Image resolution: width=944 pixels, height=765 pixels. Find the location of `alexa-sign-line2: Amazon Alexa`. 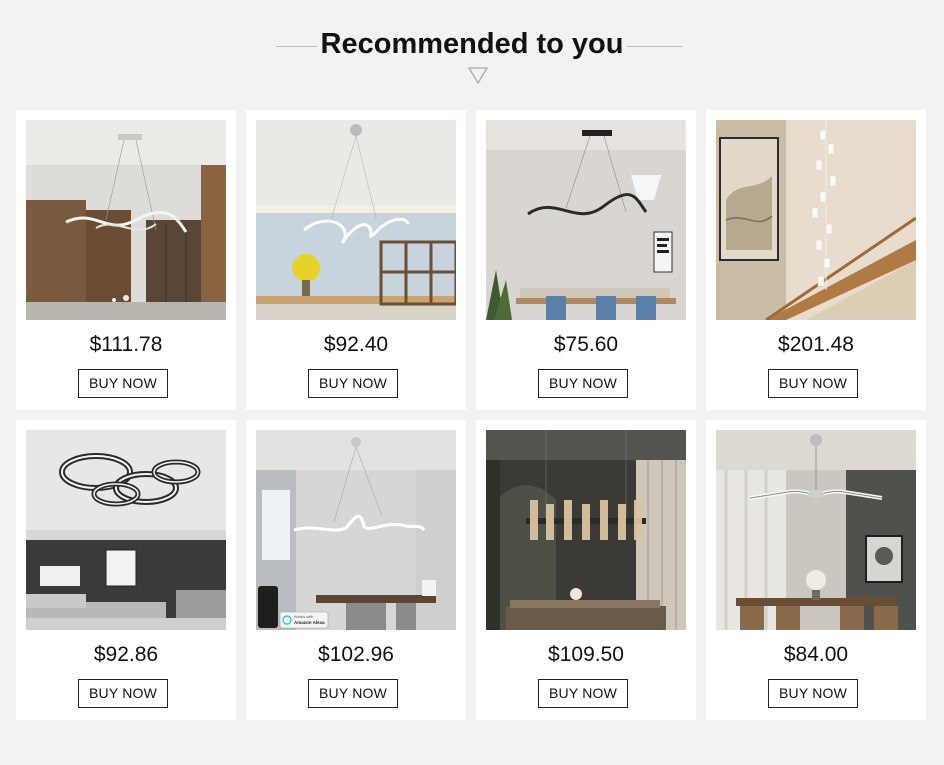

alexa-sign-line2: Amazon Alexa is located at coordinates (309, 622).